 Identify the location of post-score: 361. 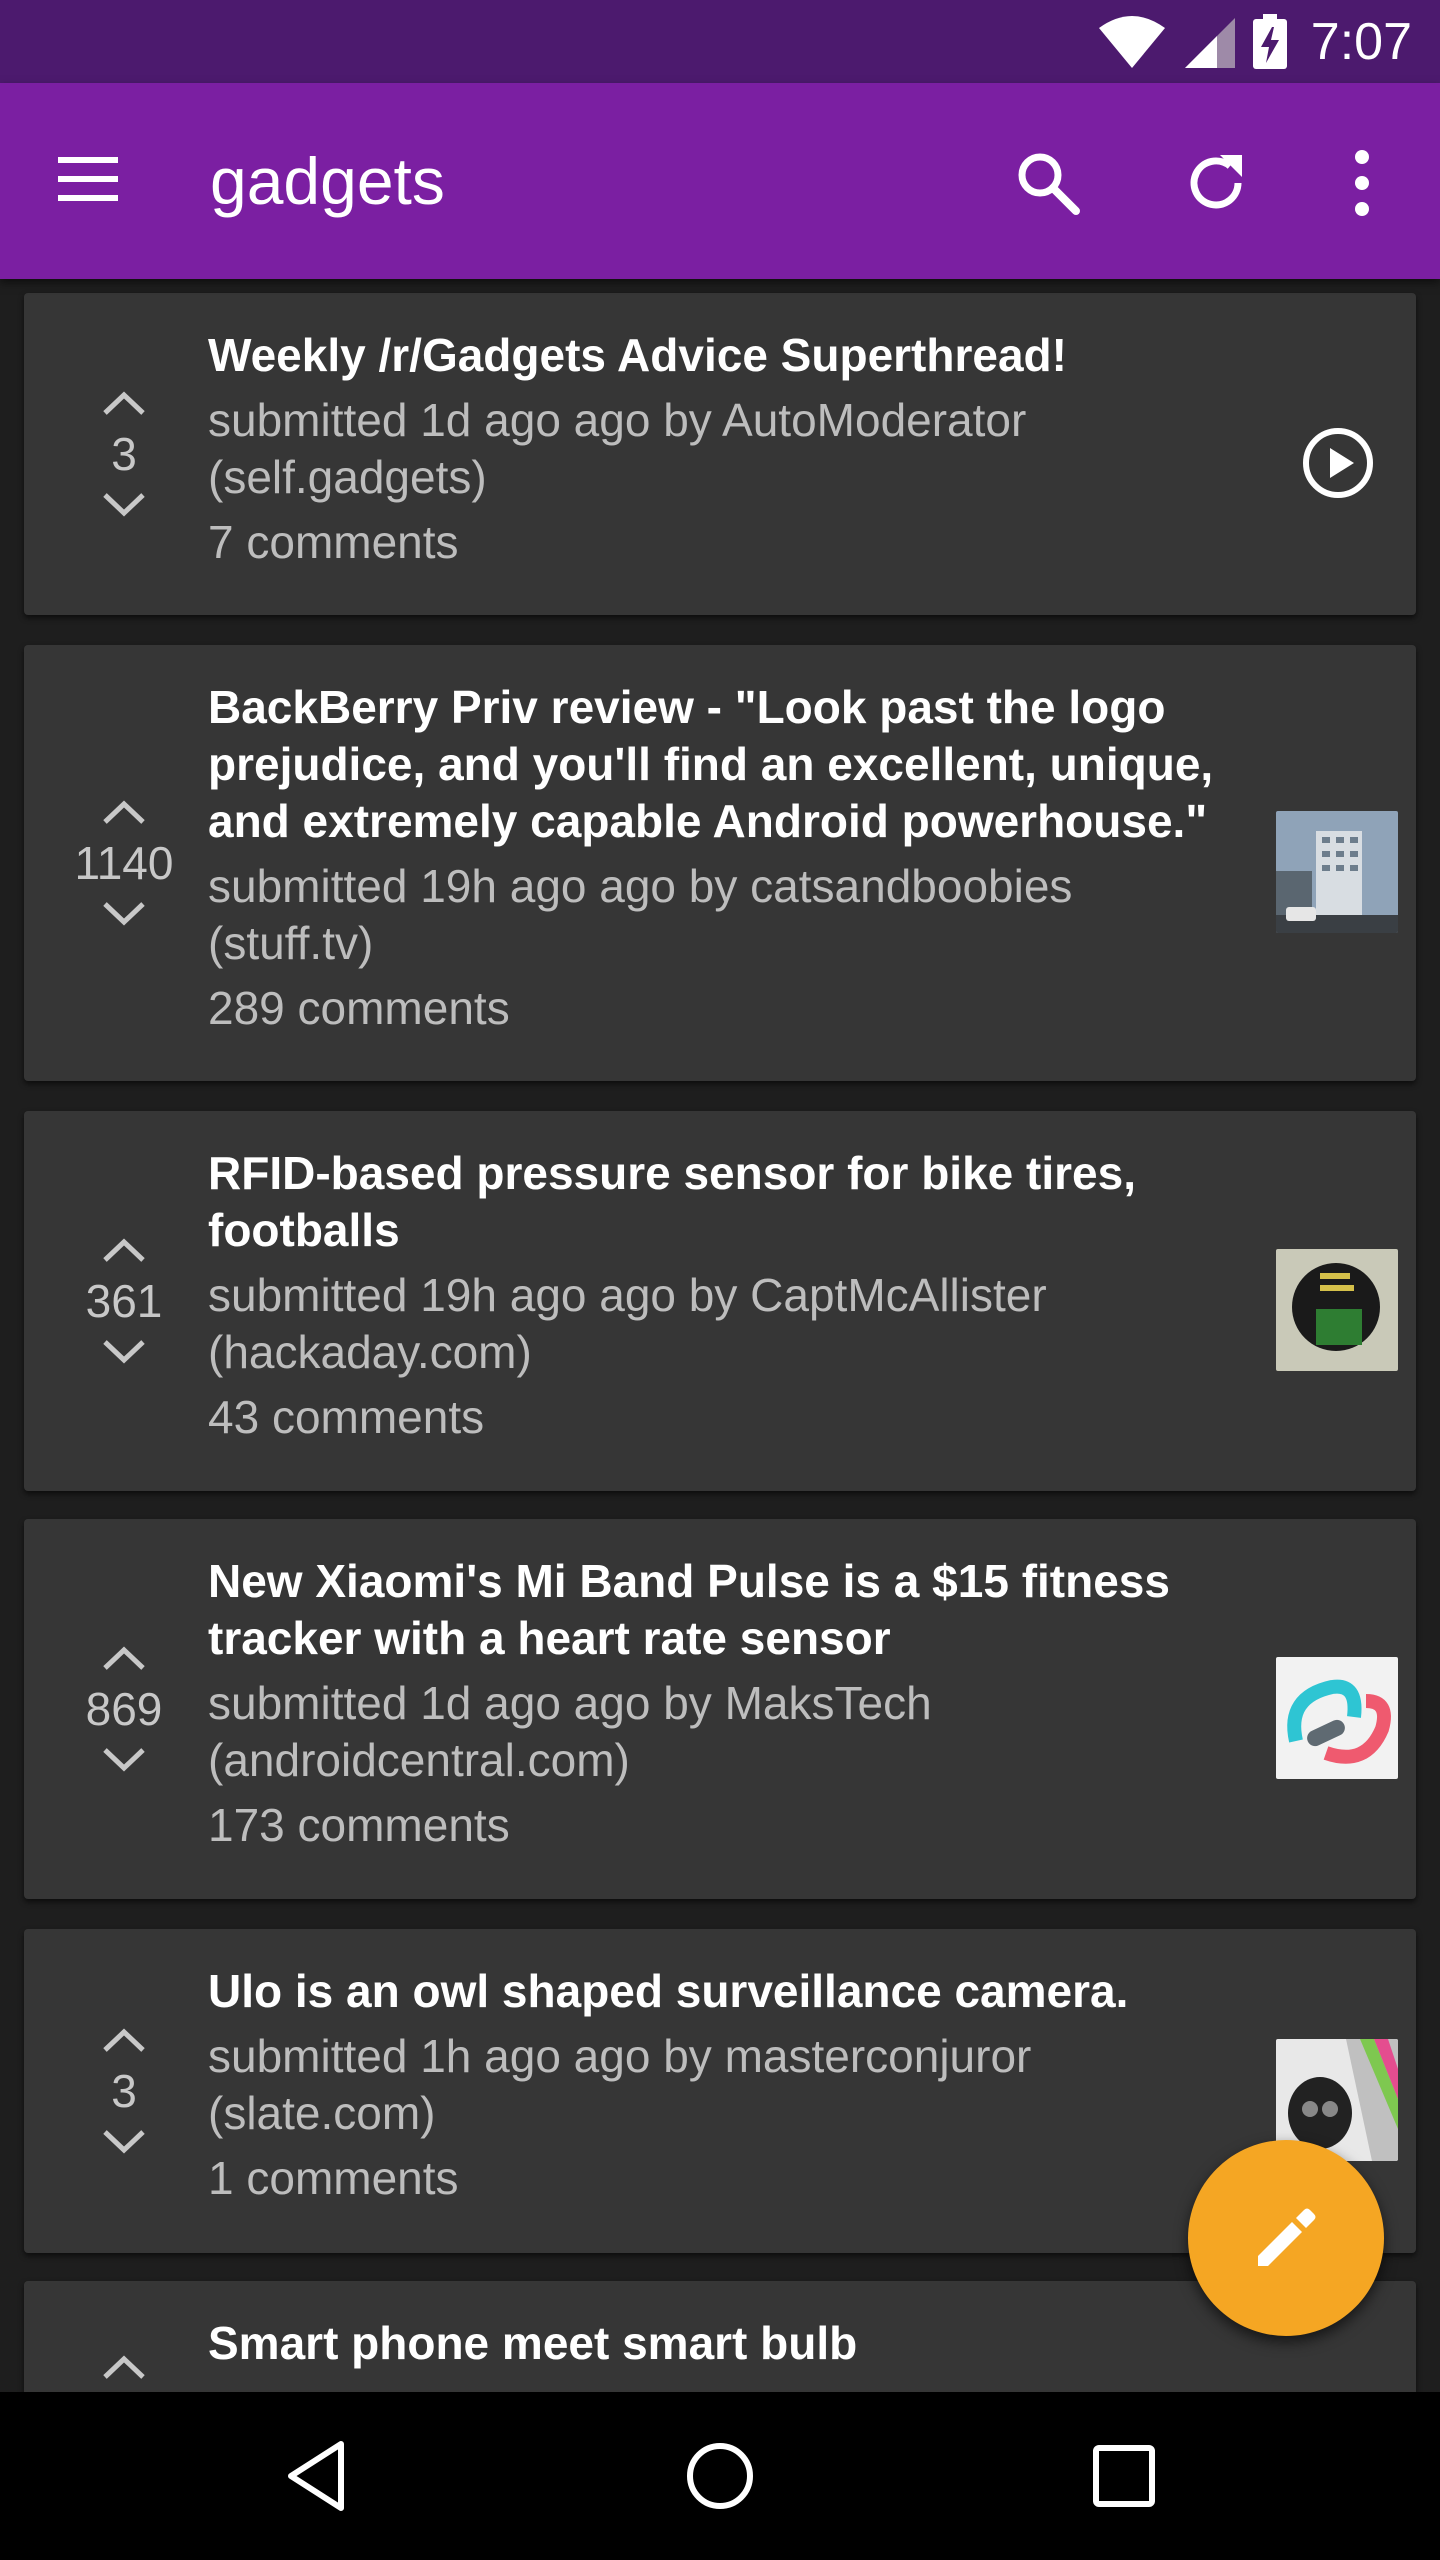
(124, 1301).